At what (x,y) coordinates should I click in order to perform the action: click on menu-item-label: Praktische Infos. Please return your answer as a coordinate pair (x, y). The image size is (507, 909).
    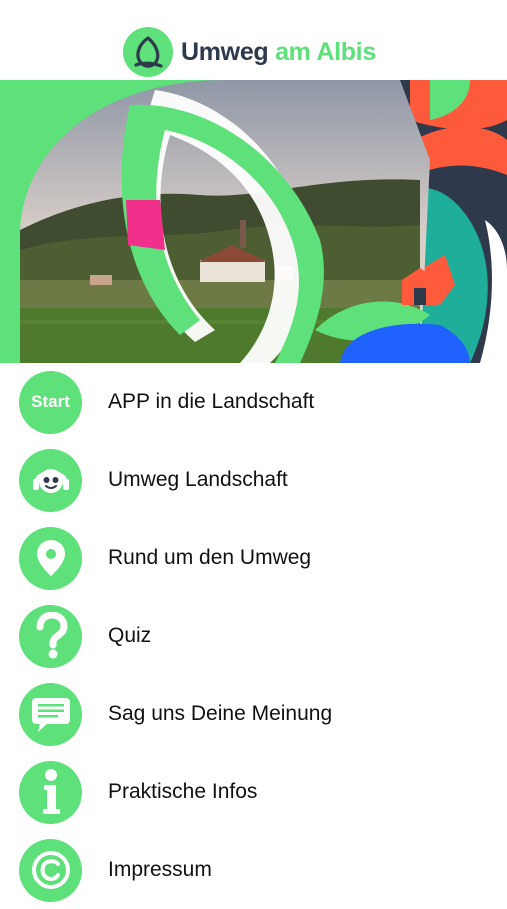
    Looking at the image, I should click on (183, 791).